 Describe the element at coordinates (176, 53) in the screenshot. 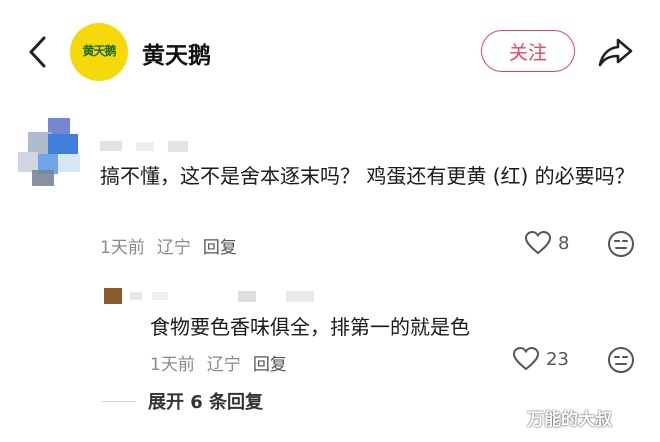

I see `account-name: 黄天鹅` at that location.